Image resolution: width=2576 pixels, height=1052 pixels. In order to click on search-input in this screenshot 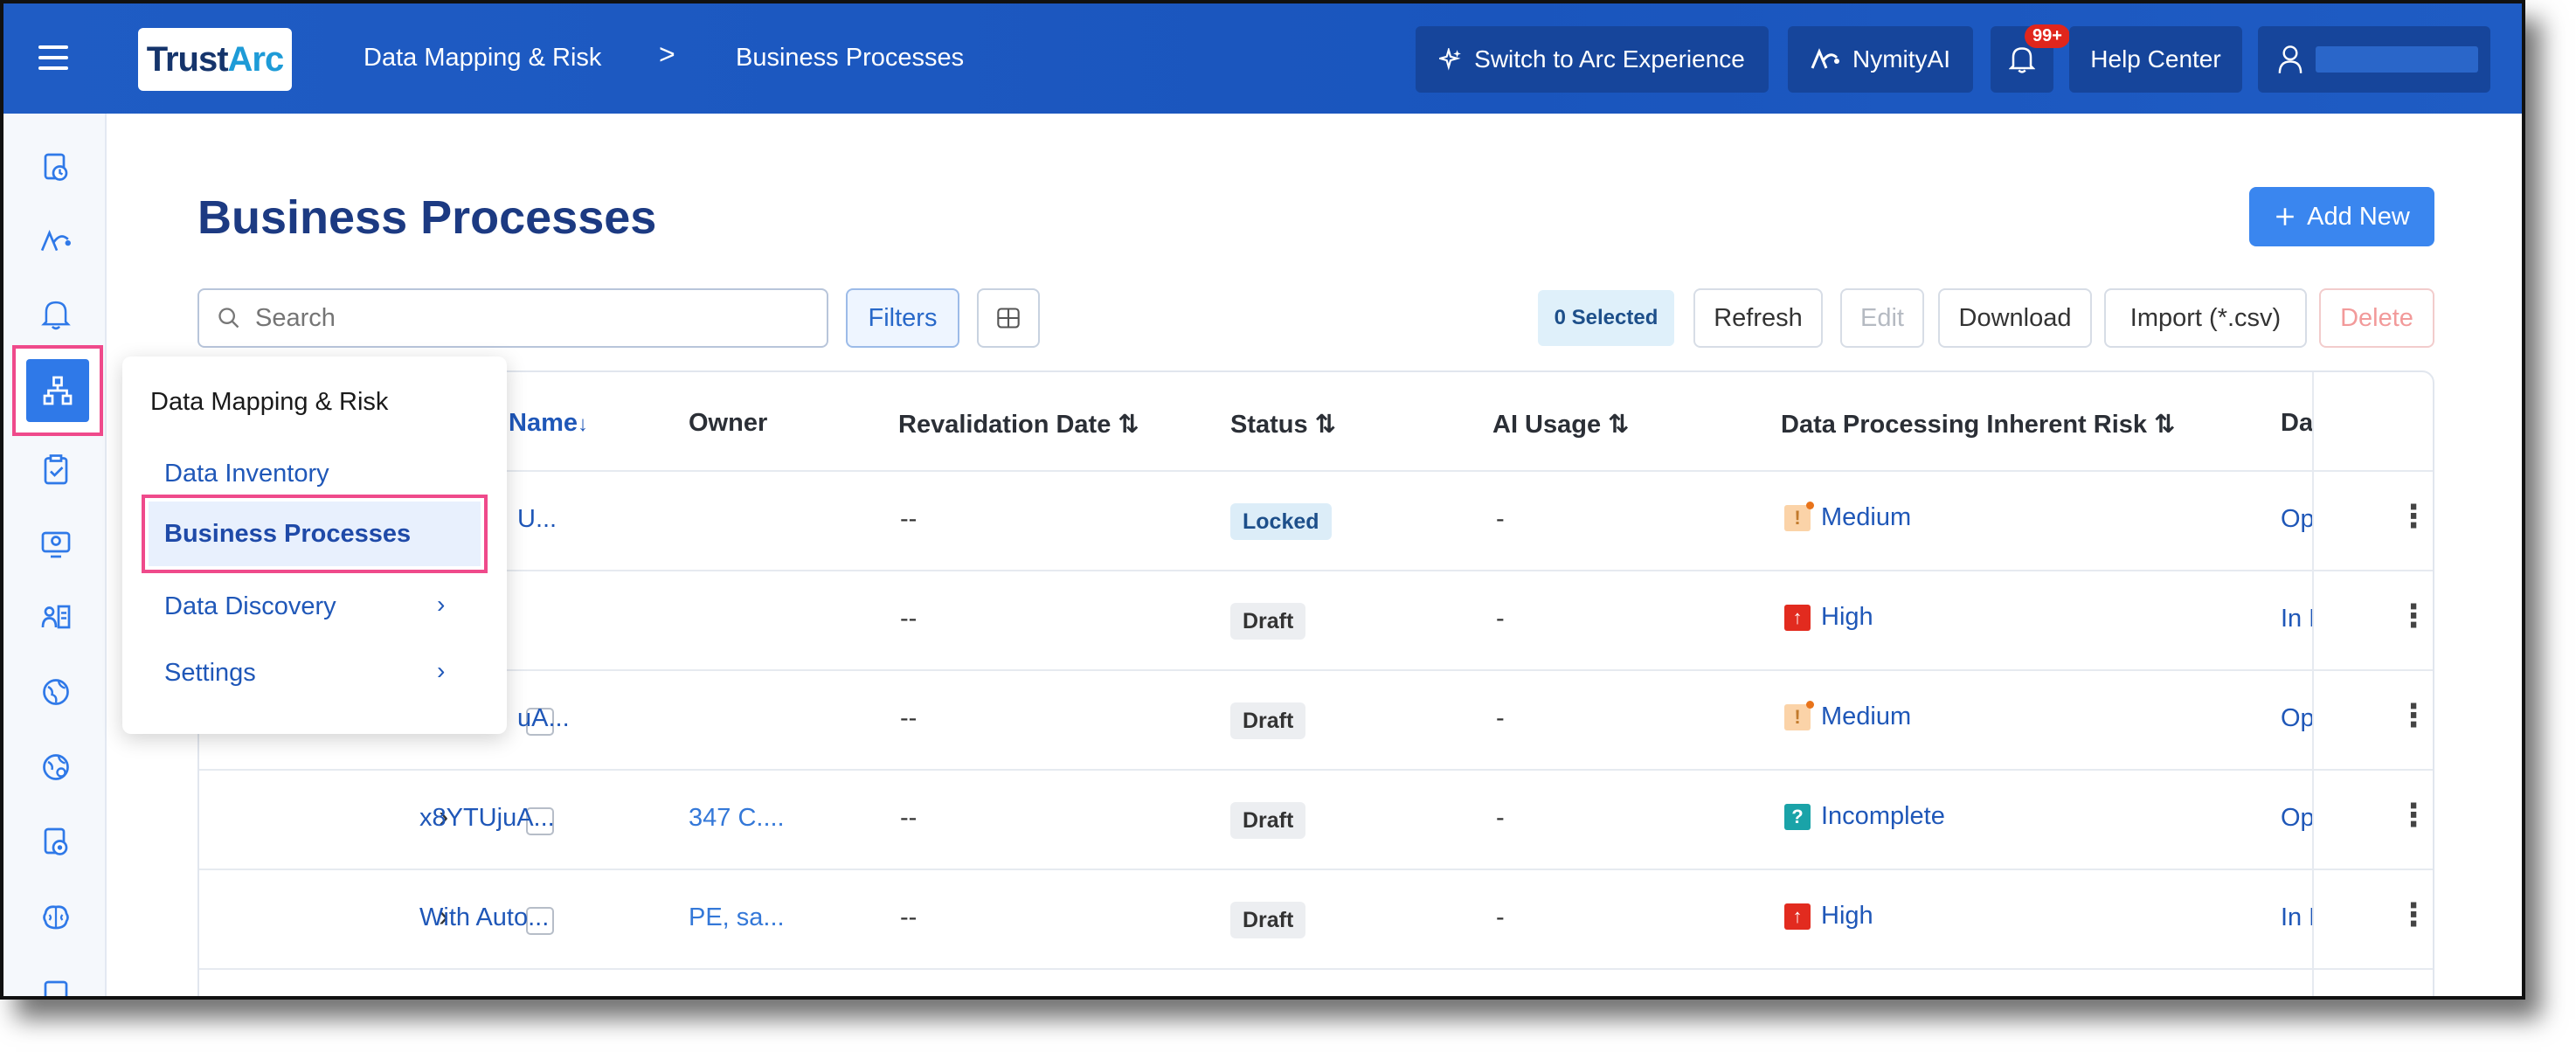, I will do `click(517, 318)`.